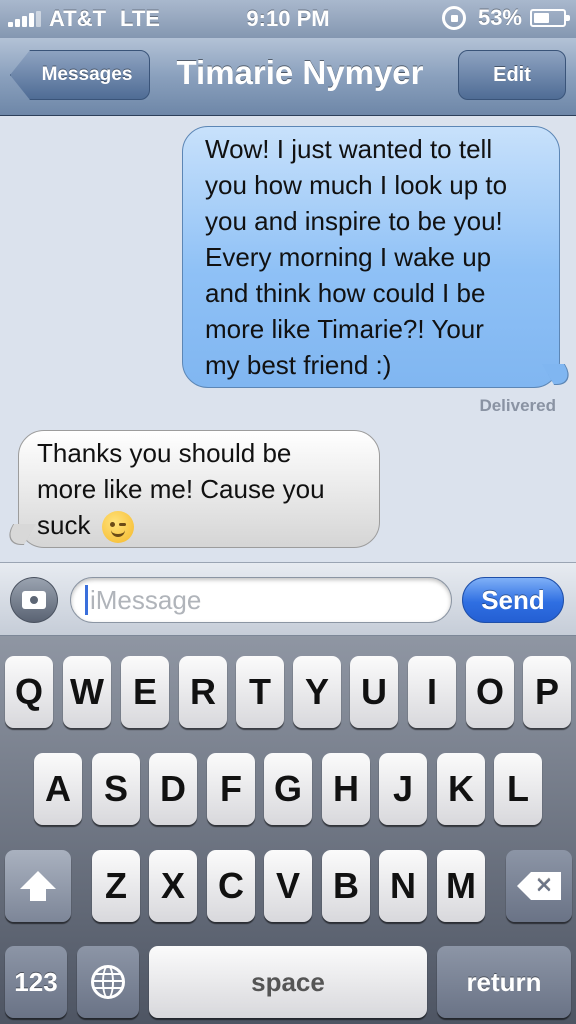 Image resolution: width=576 pixels, height=1024 pixels. Describe the element at coordinates (86, 600) in the screenshot. I see `text-cursor` at that location.